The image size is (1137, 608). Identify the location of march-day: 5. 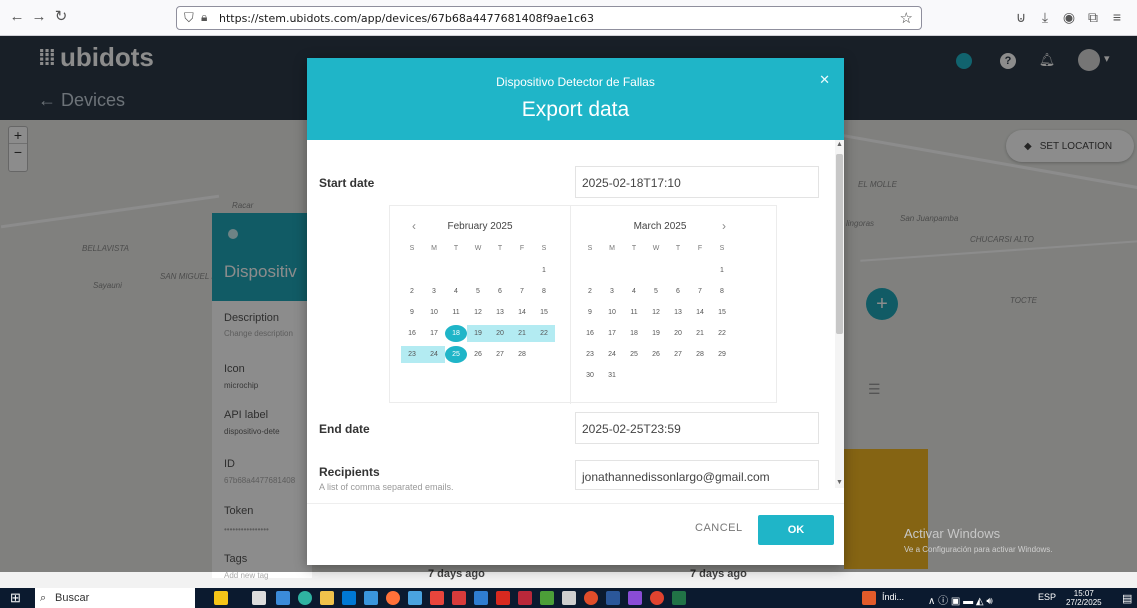
(656, 291).